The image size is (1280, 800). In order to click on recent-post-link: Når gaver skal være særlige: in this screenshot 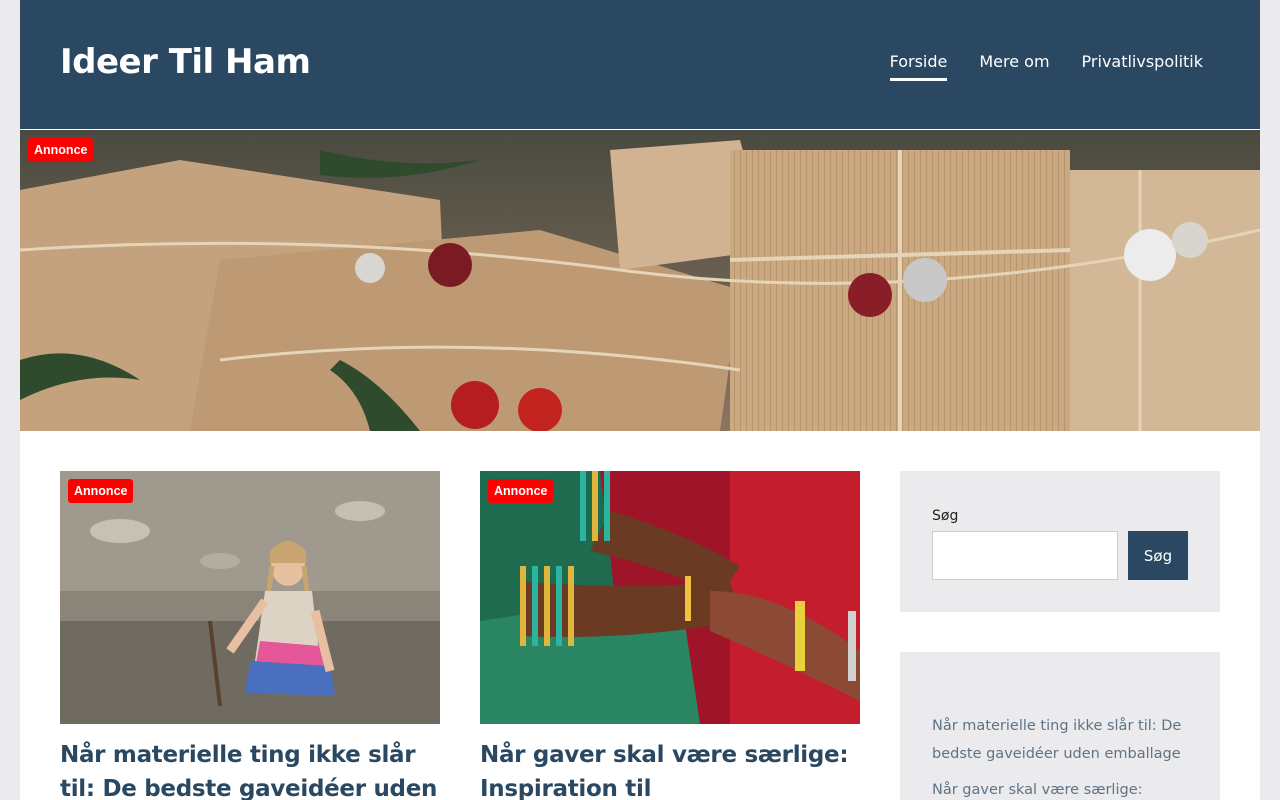, I will do `click(1067, 788)`.